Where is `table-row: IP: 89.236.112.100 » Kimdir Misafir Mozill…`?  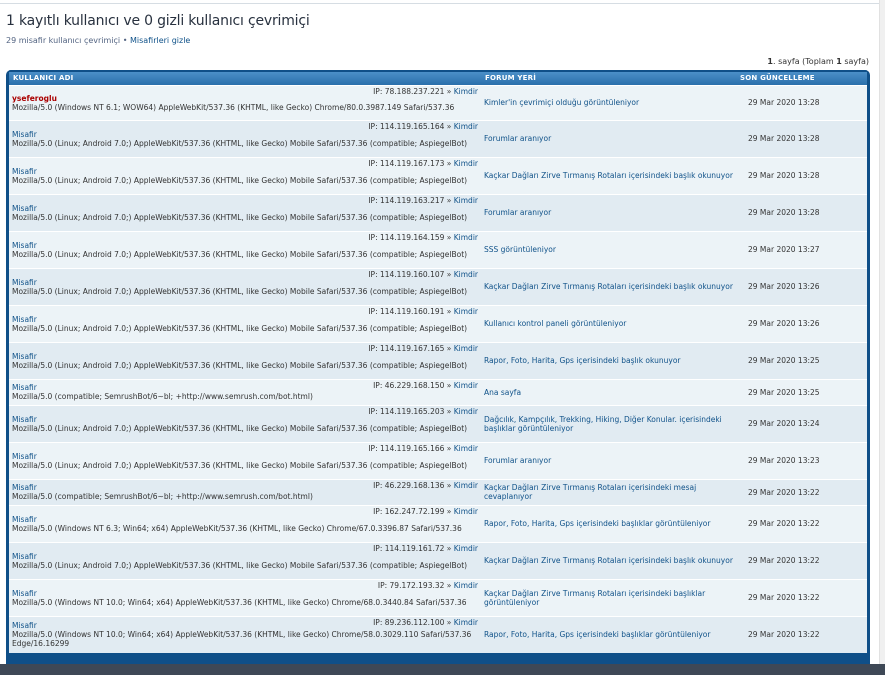 table-row: IP: 89.236.112.100 » Kimdir Misafir Mozill… is located at coordinates (438, 634).